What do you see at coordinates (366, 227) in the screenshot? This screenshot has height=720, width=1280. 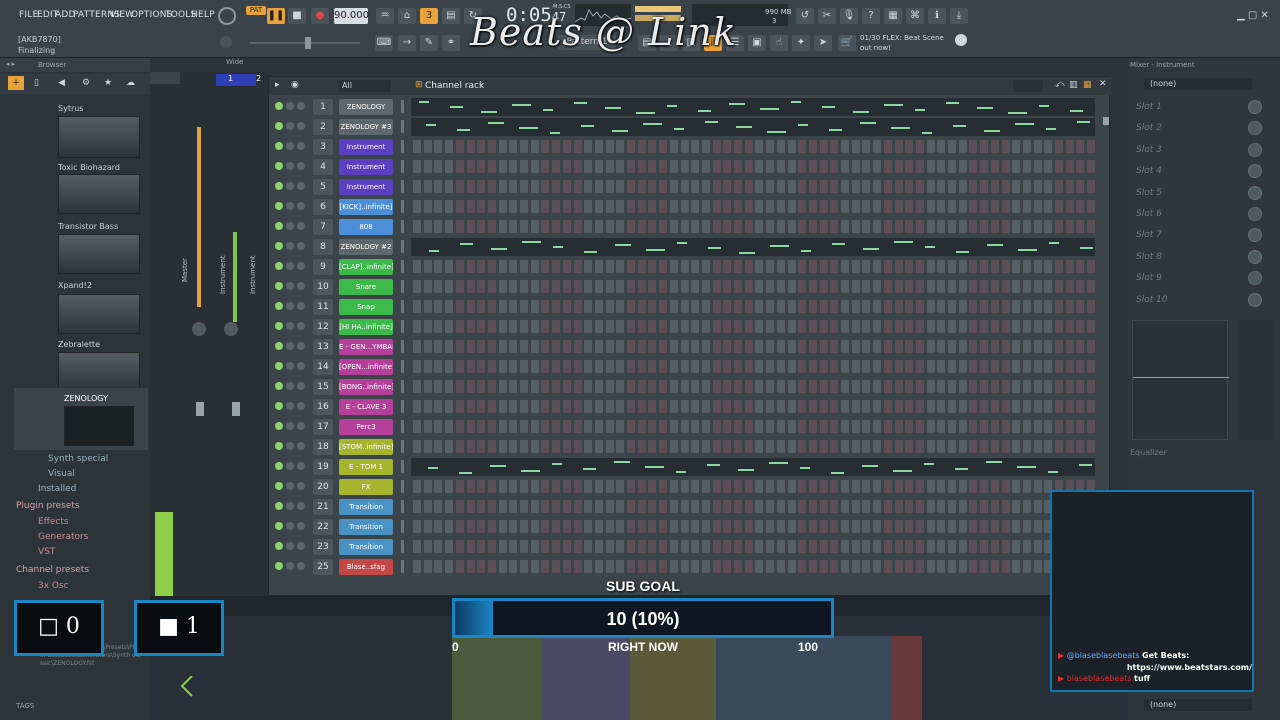 I see `channel-name-button: 808` at bounding box center [366, 227].